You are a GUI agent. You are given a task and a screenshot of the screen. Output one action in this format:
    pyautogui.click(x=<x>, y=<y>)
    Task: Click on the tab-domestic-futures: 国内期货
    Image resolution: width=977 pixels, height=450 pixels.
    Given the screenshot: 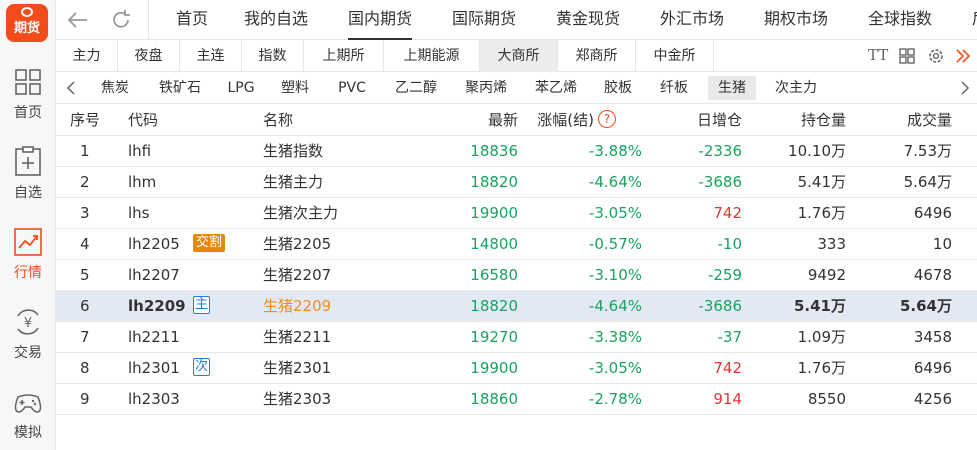 What is the action you would take?
    pyautogui.click(x=380, y=20)
    